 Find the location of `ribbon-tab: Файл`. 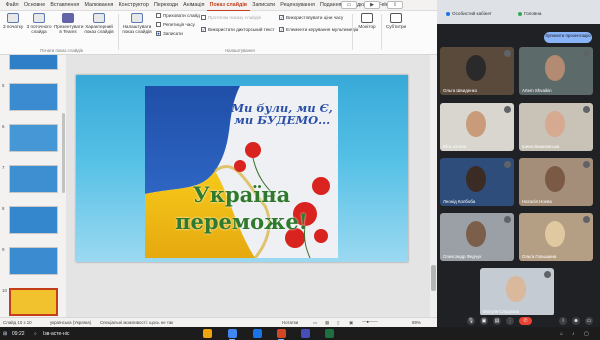

ribbon-tab: Файл is located at coordinates (12, 5).